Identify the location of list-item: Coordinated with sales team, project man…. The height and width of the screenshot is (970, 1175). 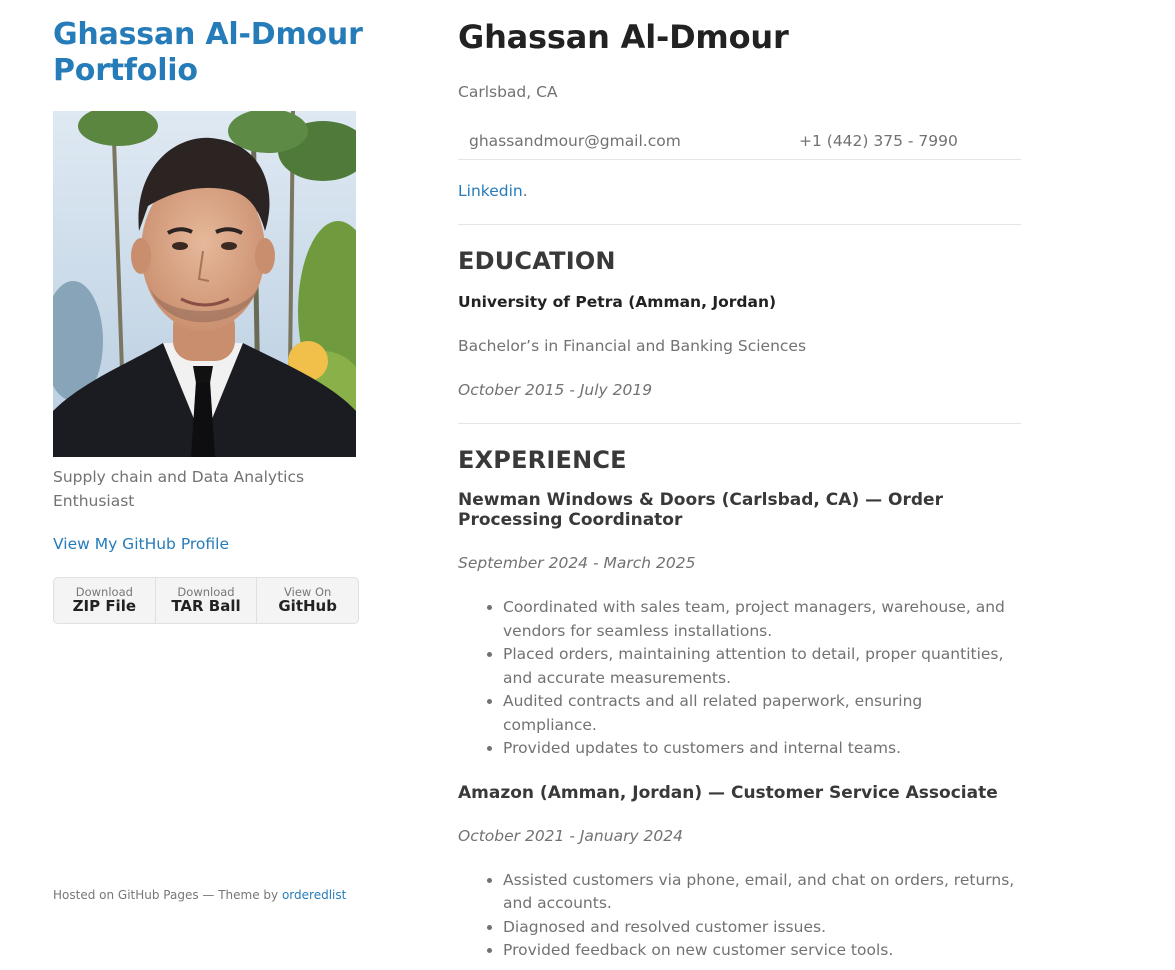
(762, 619).